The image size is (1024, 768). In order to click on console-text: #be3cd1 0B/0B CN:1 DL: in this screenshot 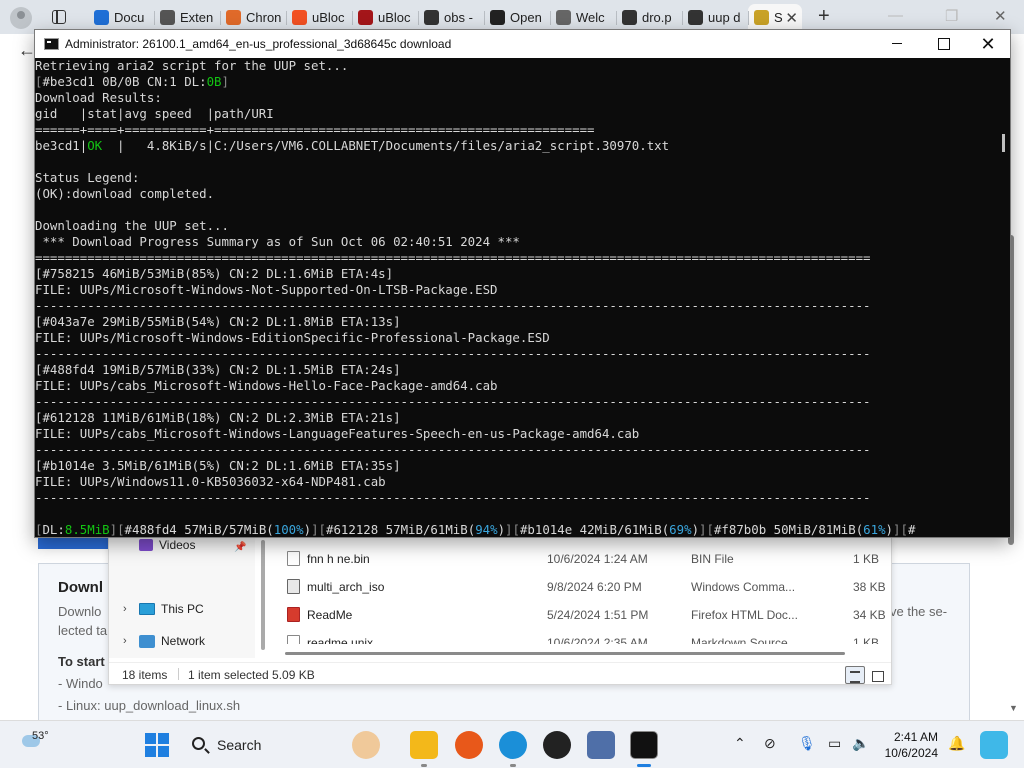, I will do `click(124, 81)`.